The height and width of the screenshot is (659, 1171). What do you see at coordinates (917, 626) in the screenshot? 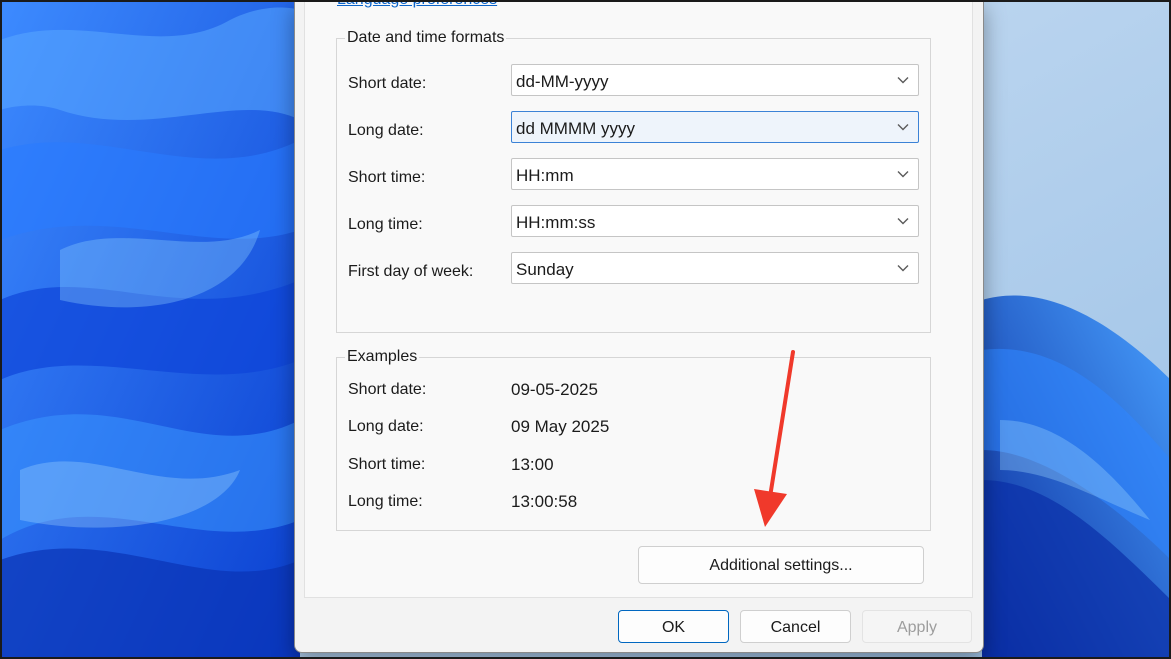
I see `apply-button: Apply` at bounding box center [917, 626].